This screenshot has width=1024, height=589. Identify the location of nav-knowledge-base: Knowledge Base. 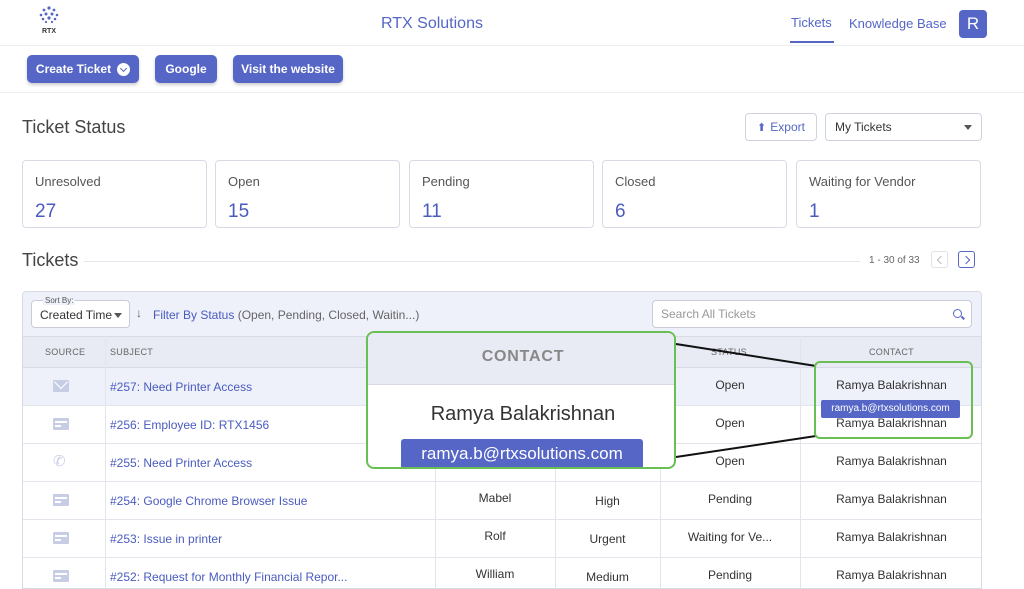
(898, 23).